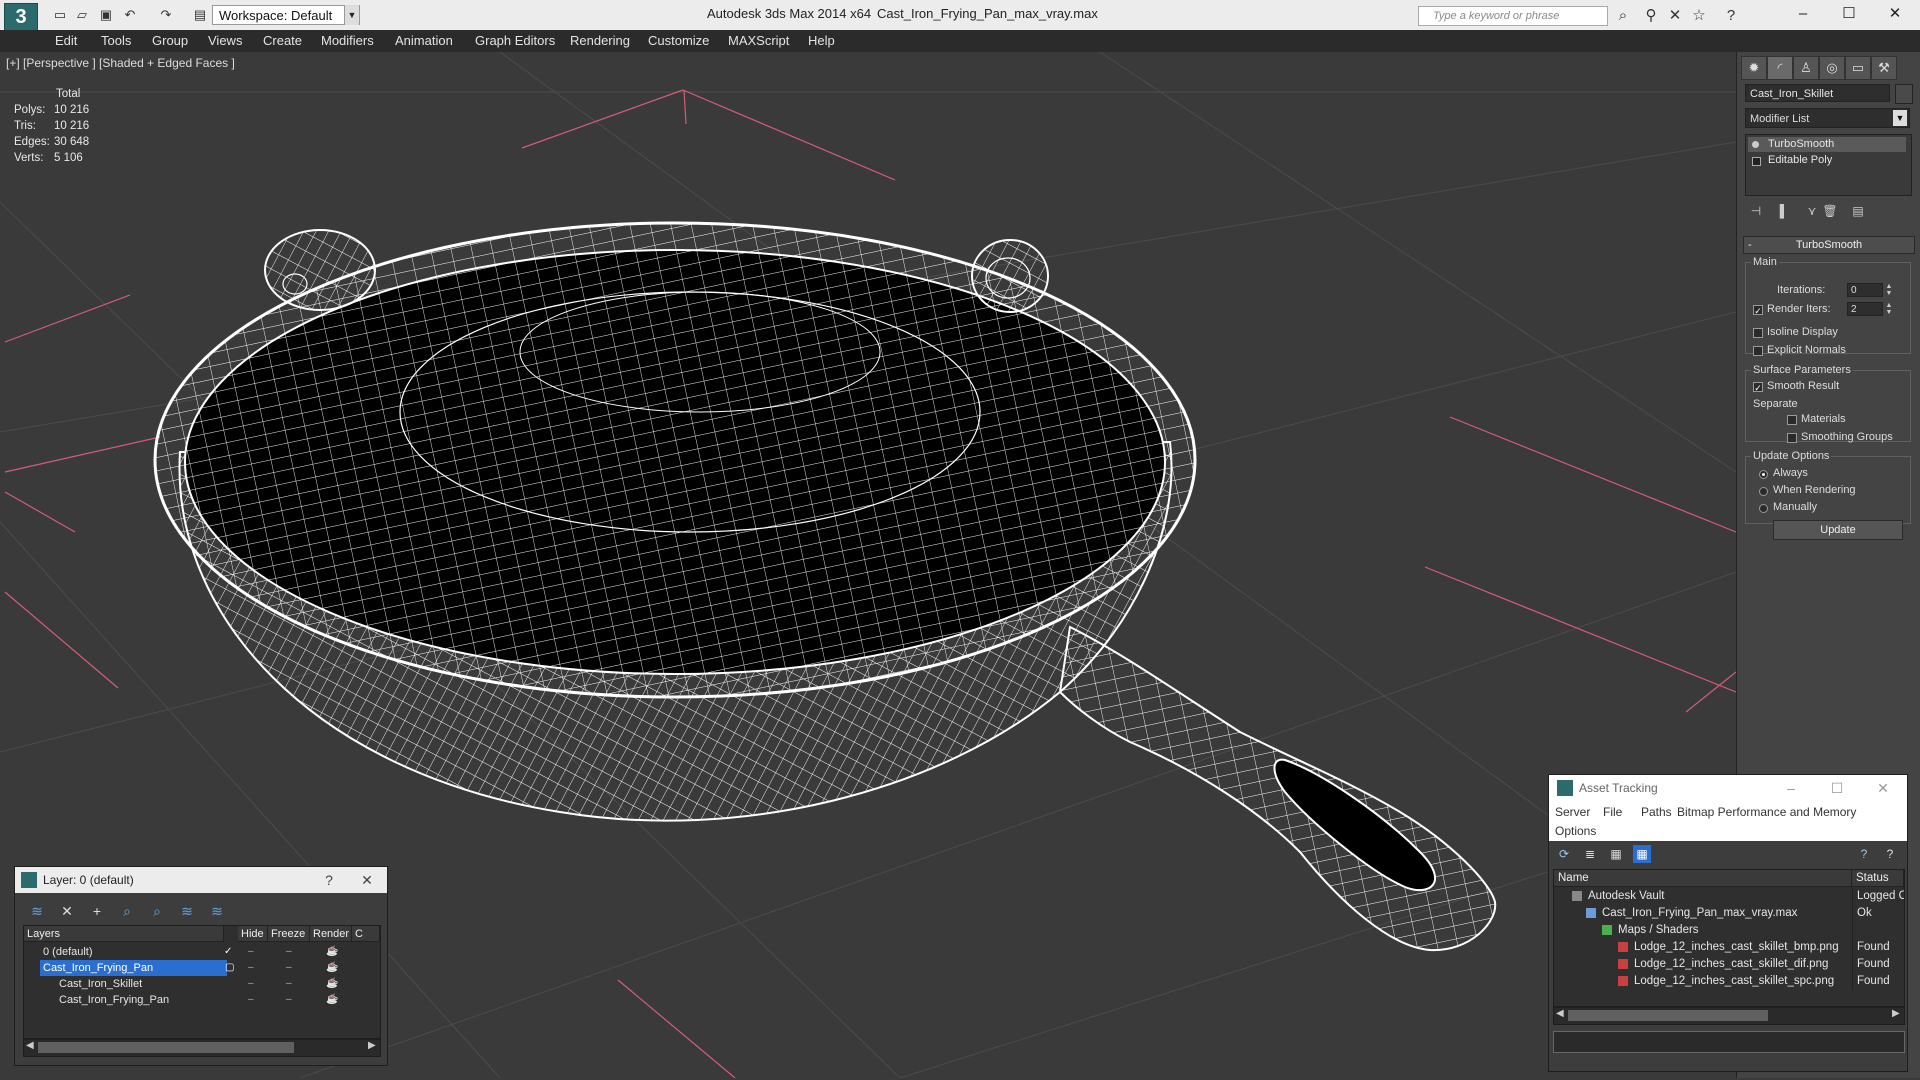 Image resolution: width=1920 pixels, height=1080 pixels. Describe the element at coordinates (600, 40) in the screenshot. I see `menu-rendering: Rendering` at that location.